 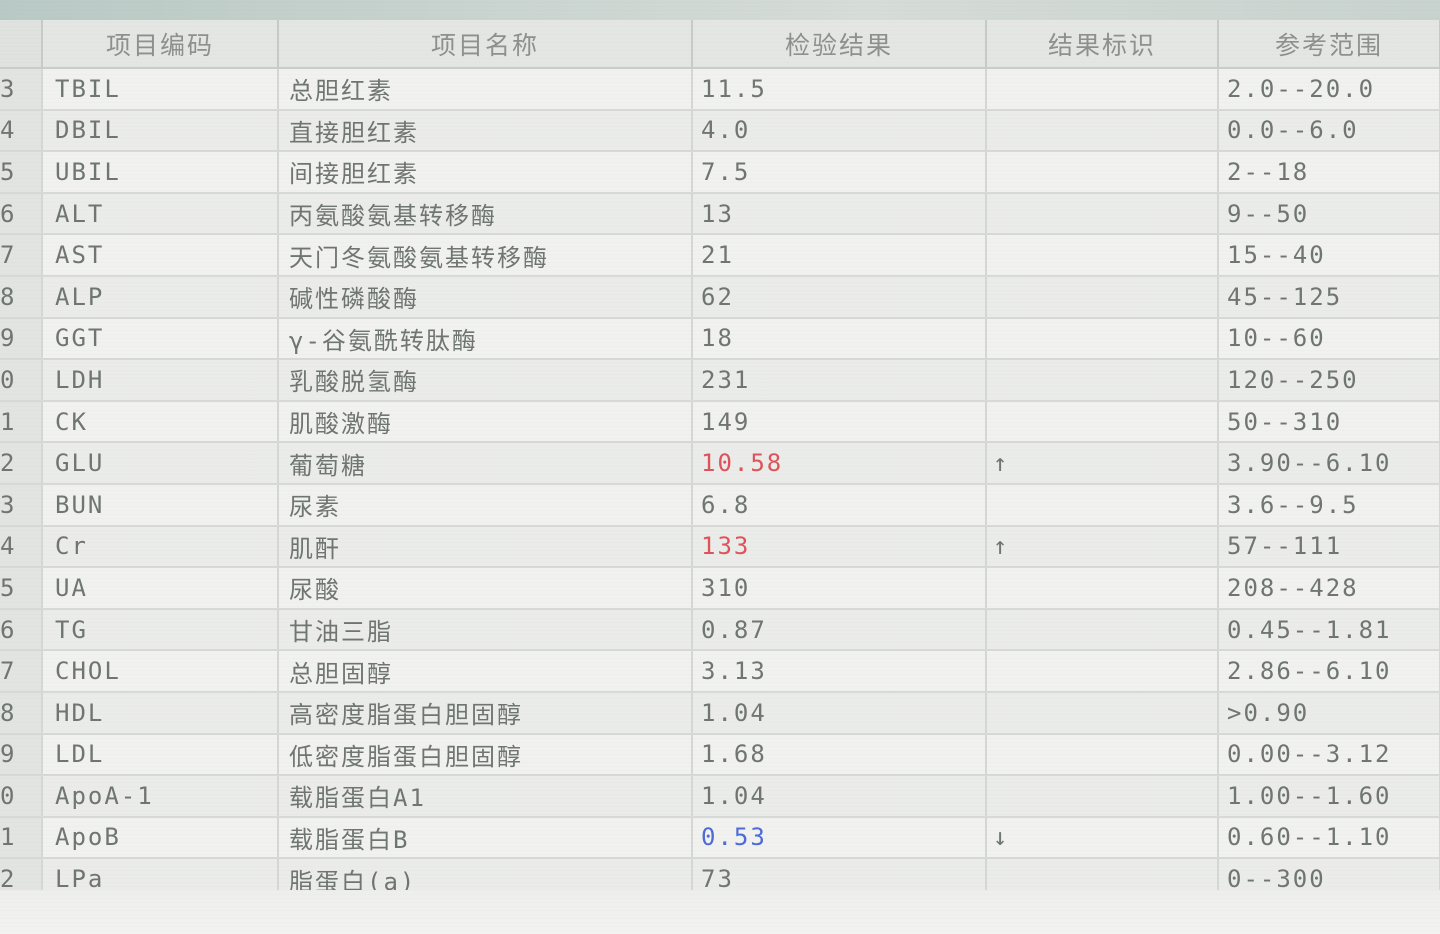 What do you see at coordinates (160, 297) in the screenshot?
I see `item-code-cell: ALP` at bounding box center [160, 297].